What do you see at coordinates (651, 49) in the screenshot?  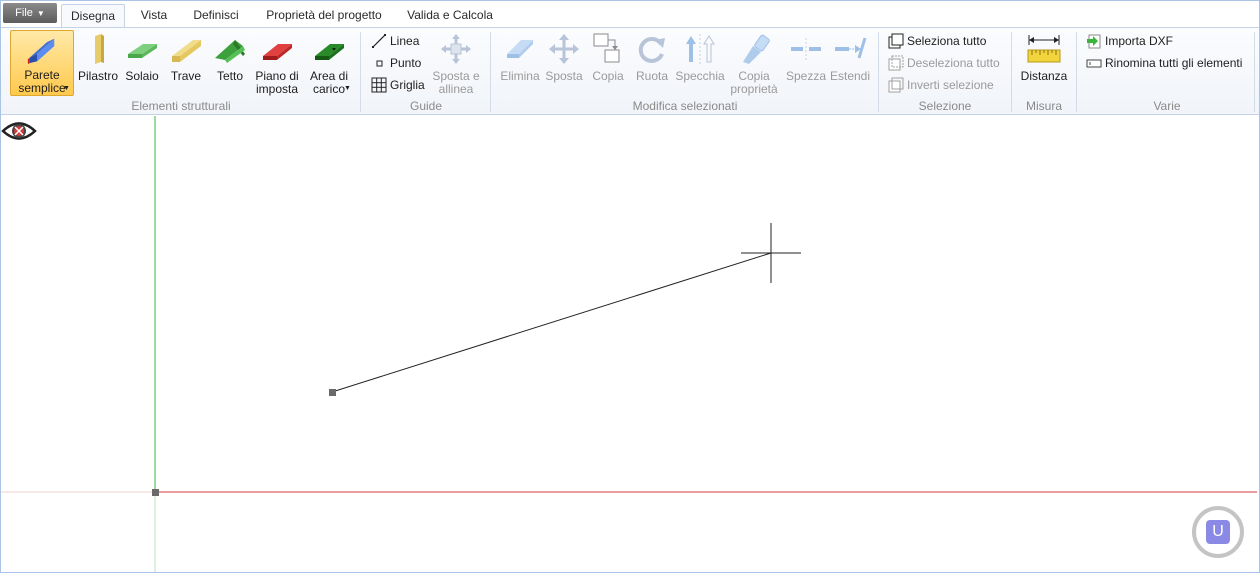 I see `rotate-icon` at bounding box center [651, 49].